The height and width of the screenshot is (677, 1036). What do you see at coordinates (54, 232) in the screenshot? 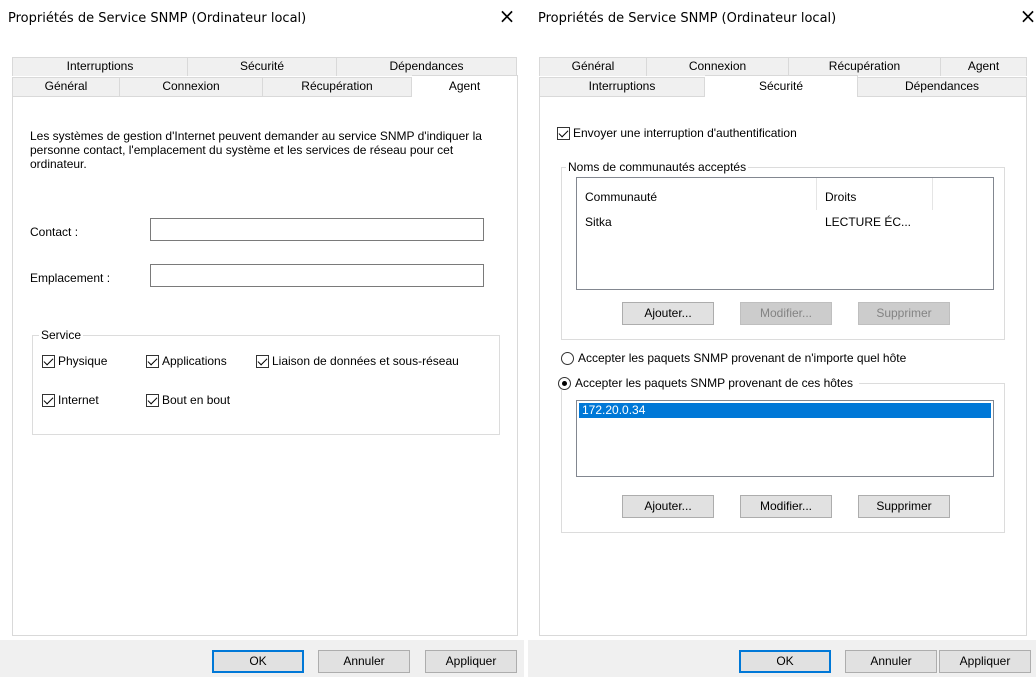
I see `contact-label: Contact :` at bounding box center [54, 232].